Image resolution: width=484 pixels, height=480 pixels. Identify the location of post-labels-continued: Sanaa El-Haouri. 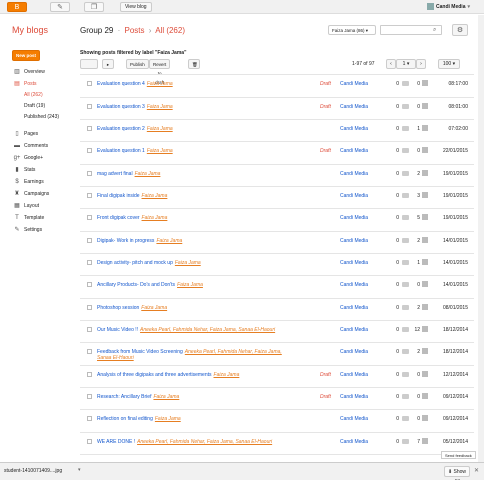
(115, 358).